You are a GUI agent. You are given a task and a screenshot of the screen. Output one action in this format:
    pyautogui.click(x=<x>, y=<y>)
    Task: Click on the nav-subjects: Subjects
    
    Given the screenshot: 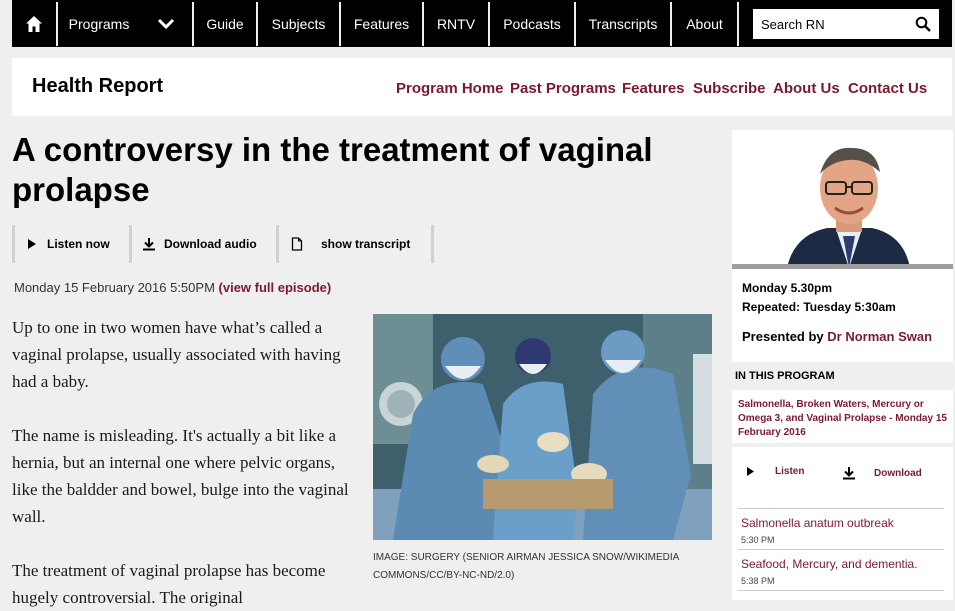 What is the action you would take?
    pyautogui.click(x=298, y=24)
    